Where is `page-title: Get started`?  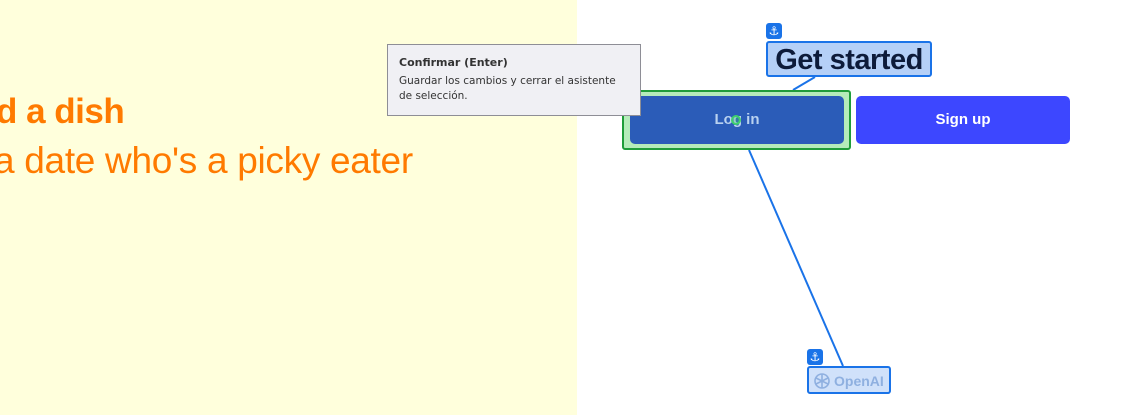 page-title: Get started is located at coordinates (849, 60).